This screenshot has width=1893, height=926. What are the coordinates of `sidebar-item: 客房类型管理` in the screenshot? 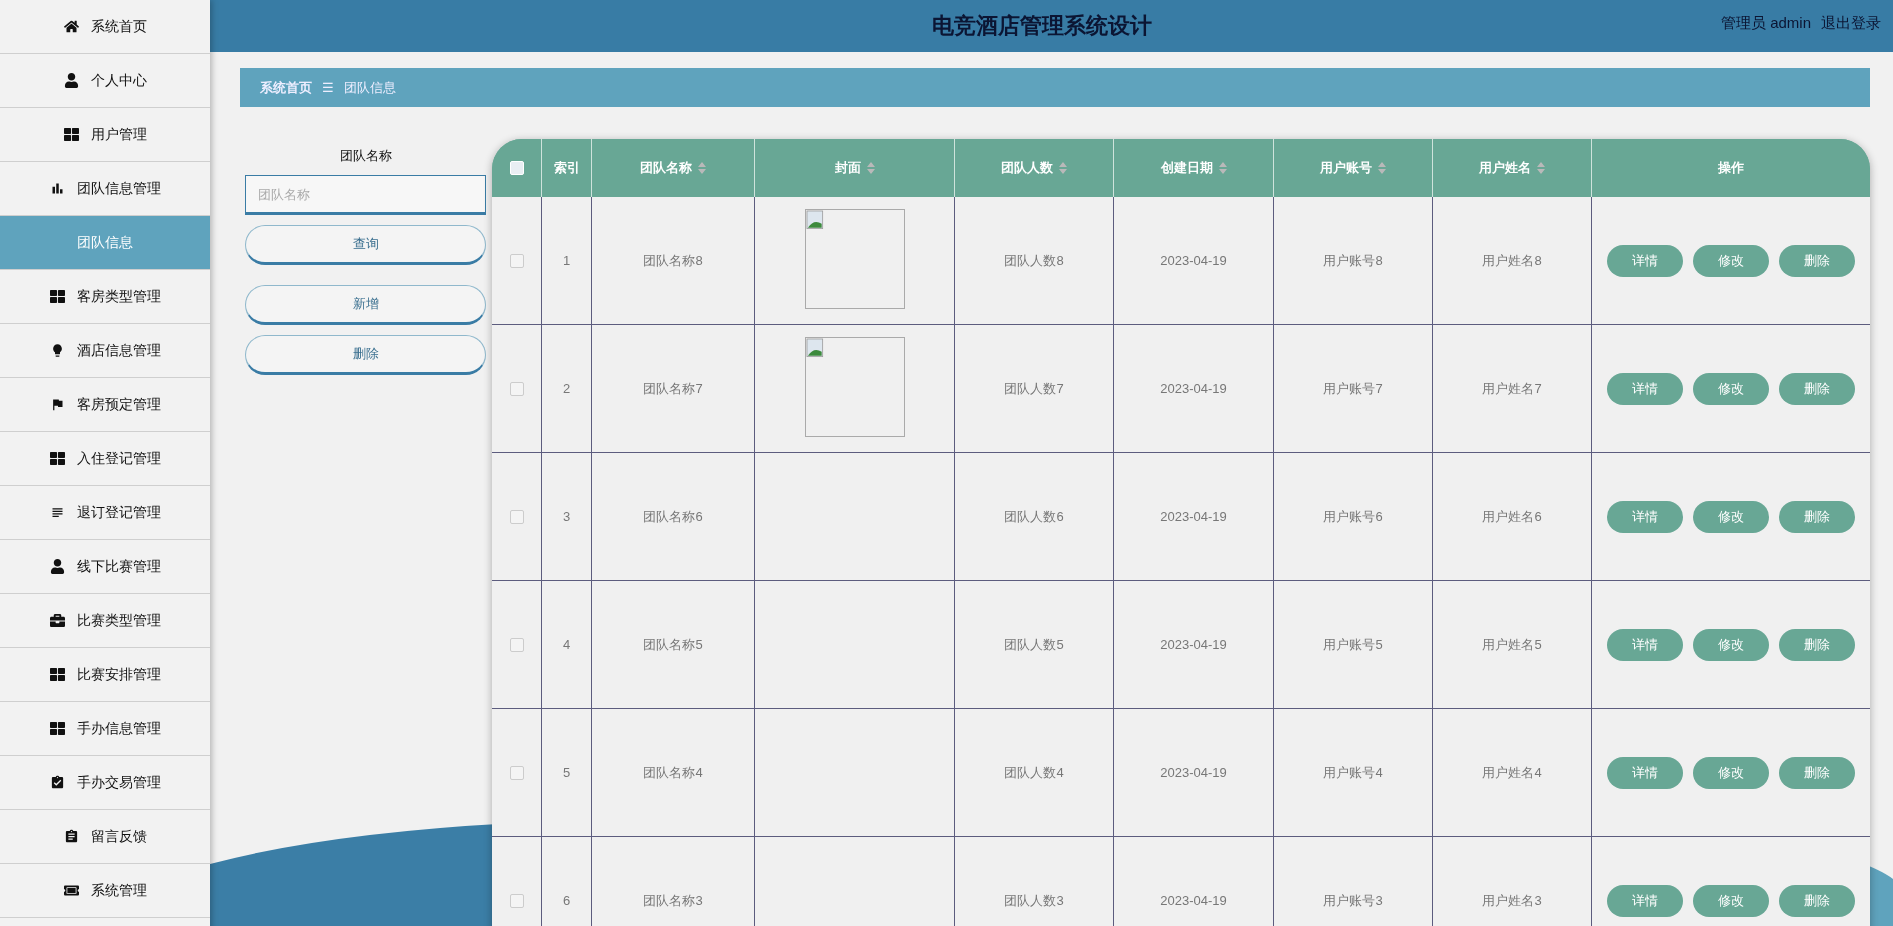 It's located at (105, 297).